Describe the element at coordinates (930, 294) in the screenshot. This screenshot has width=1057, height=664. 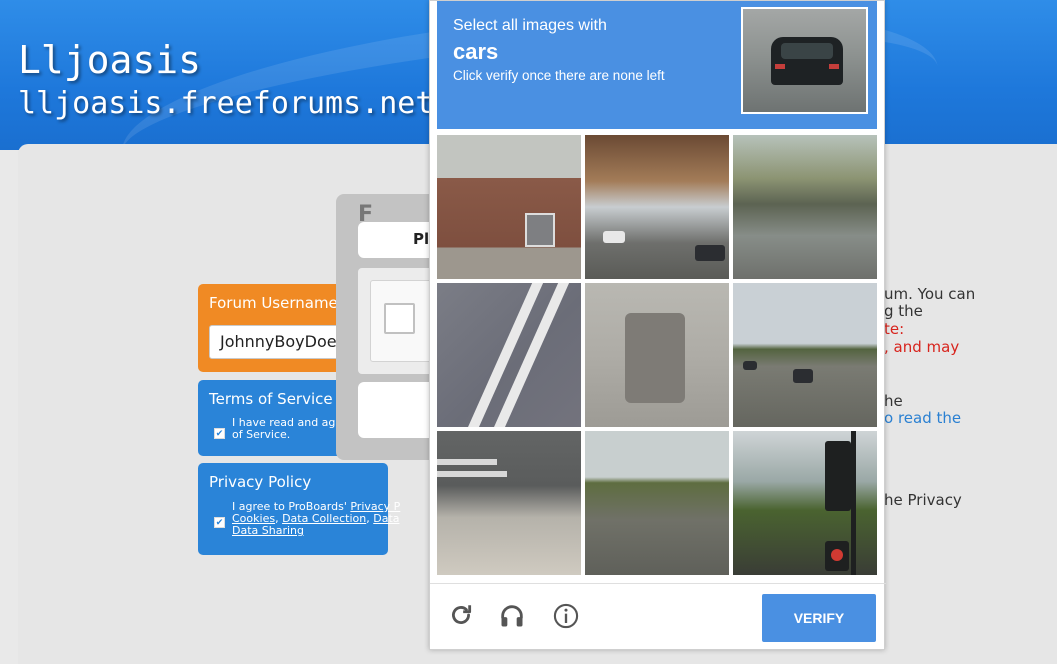
I see `side-text-1: um. You can` at that location.